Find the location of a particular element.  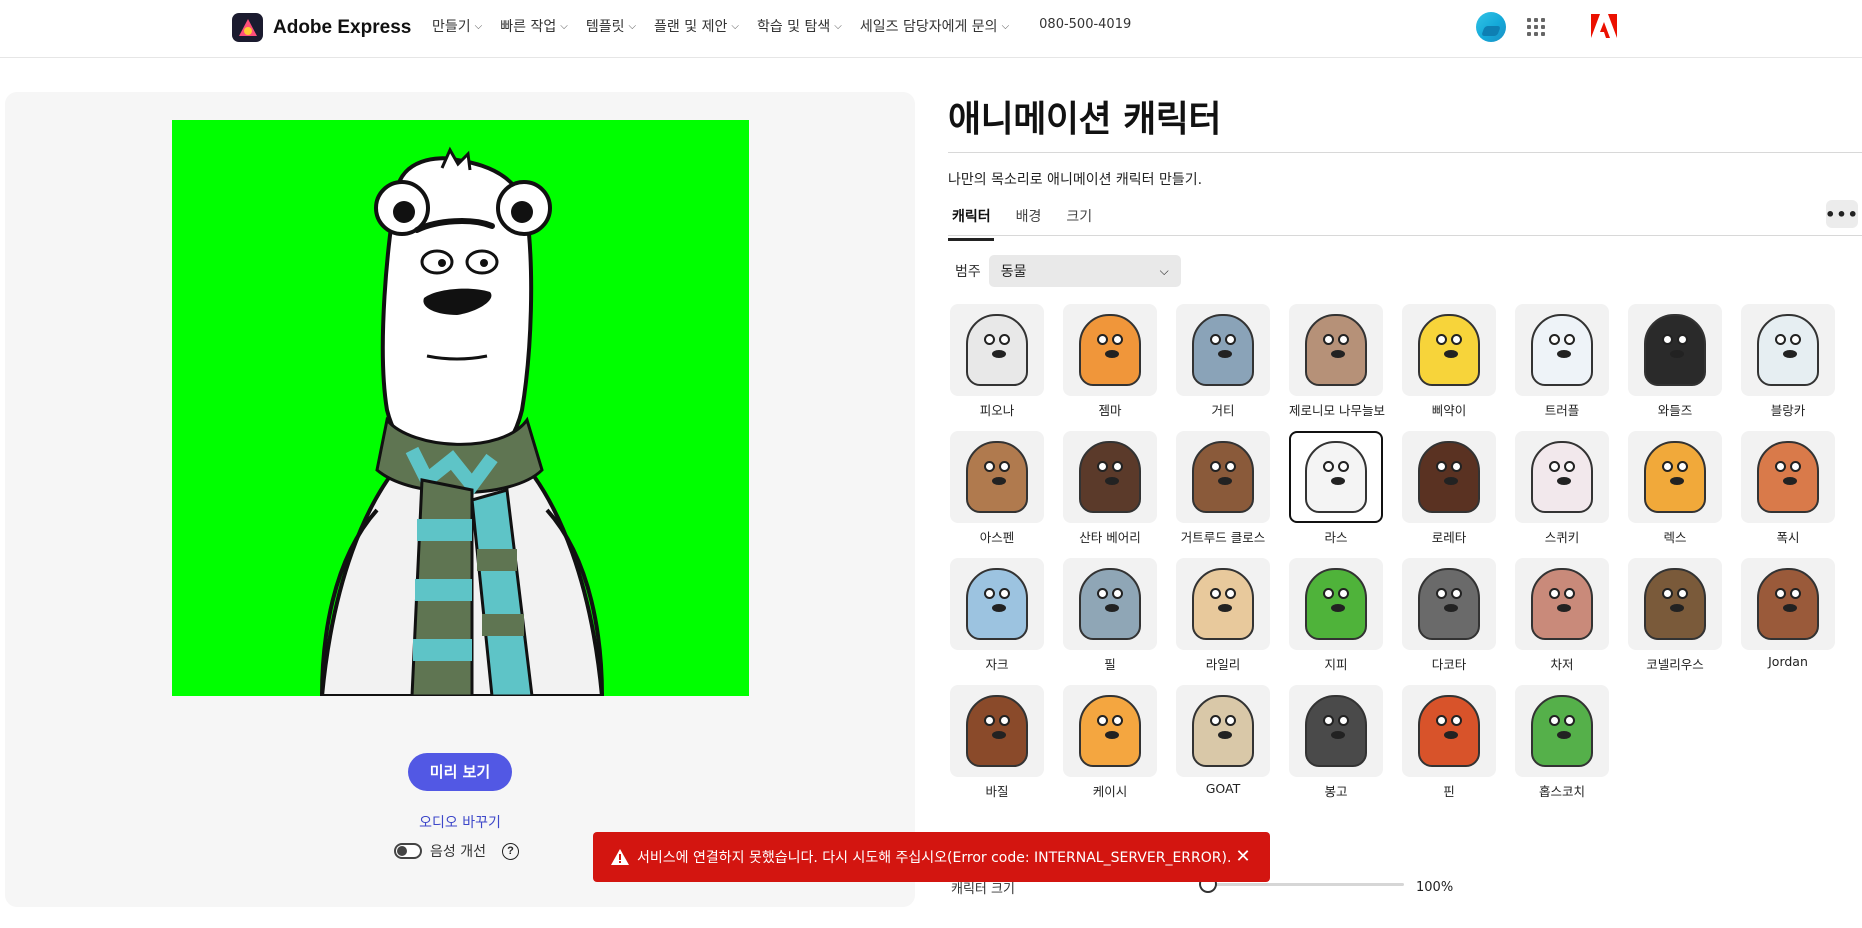

character-item: 홉스코치 is located at coordinates (1562, 745).